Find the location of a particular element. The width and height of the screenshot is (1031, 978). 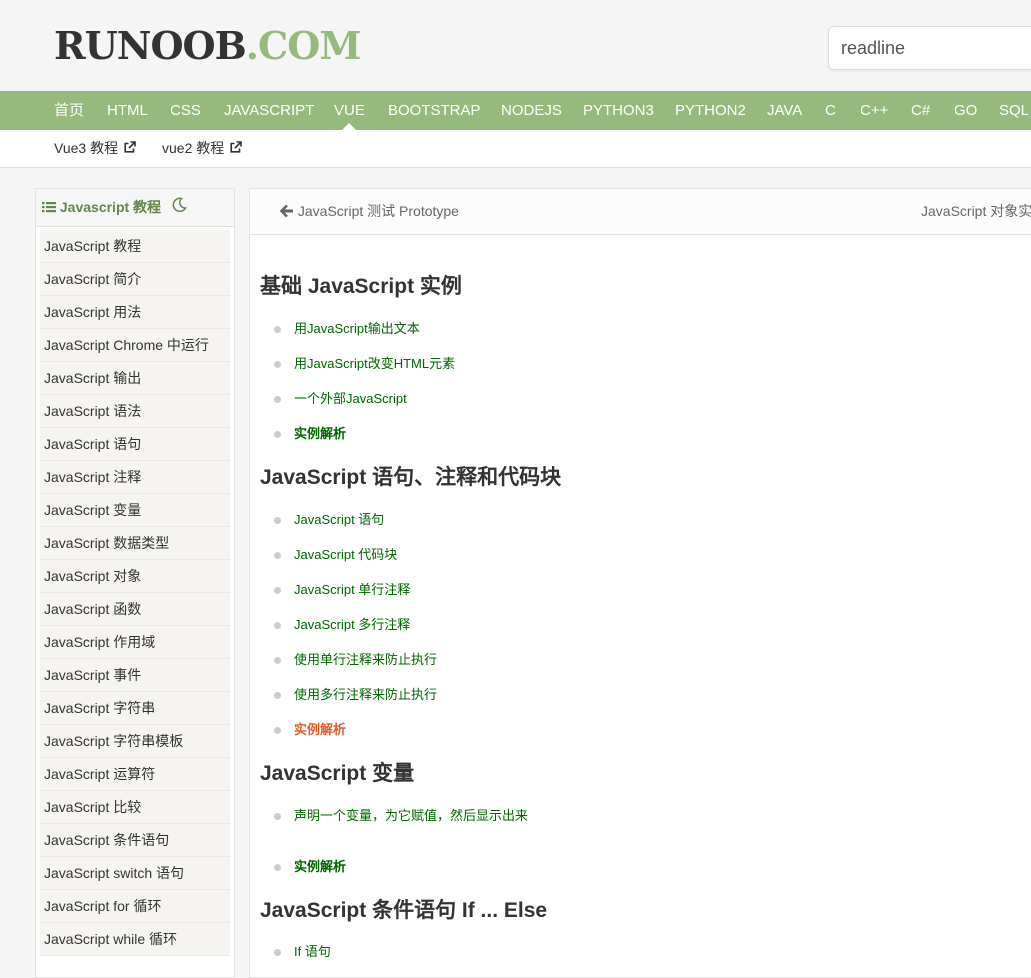

sidebar-item: JavaScript 比较 is located at coordinates (135, 807).